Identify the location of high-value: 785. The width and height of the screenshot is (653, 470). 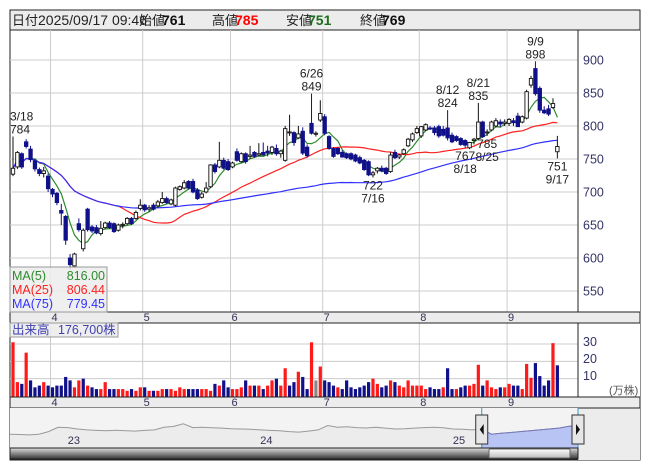
(247, 20).